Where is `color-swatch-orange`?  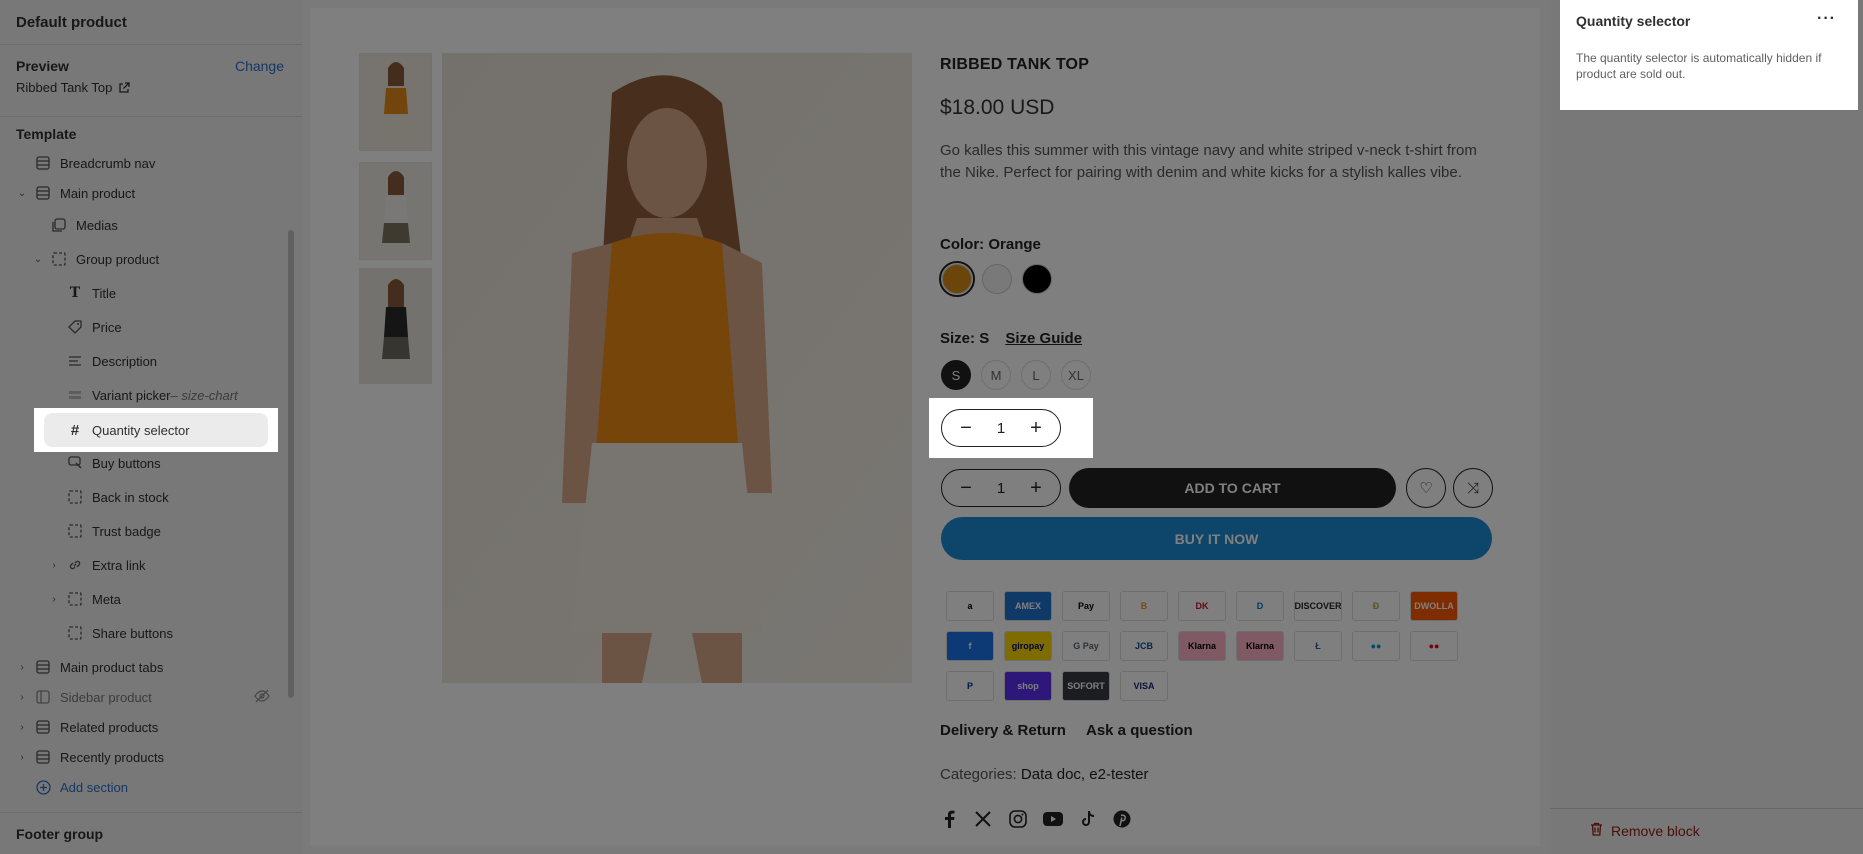
color-swatch-orange is located at coordinates (957, 279).